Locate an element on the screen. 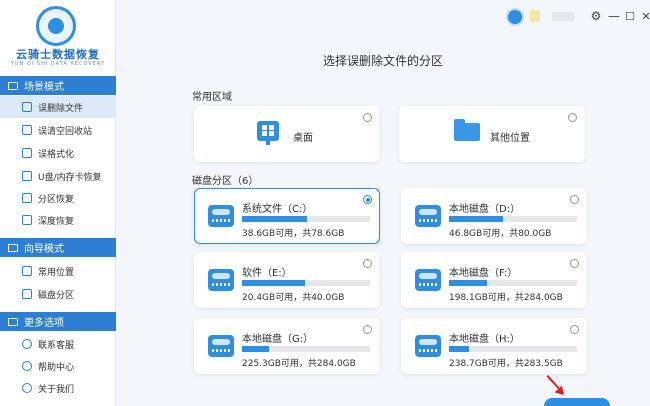 This screenshot has width=650, height=406. common-area-desktop-card: 桌面 is located at coordinates (287, 134).